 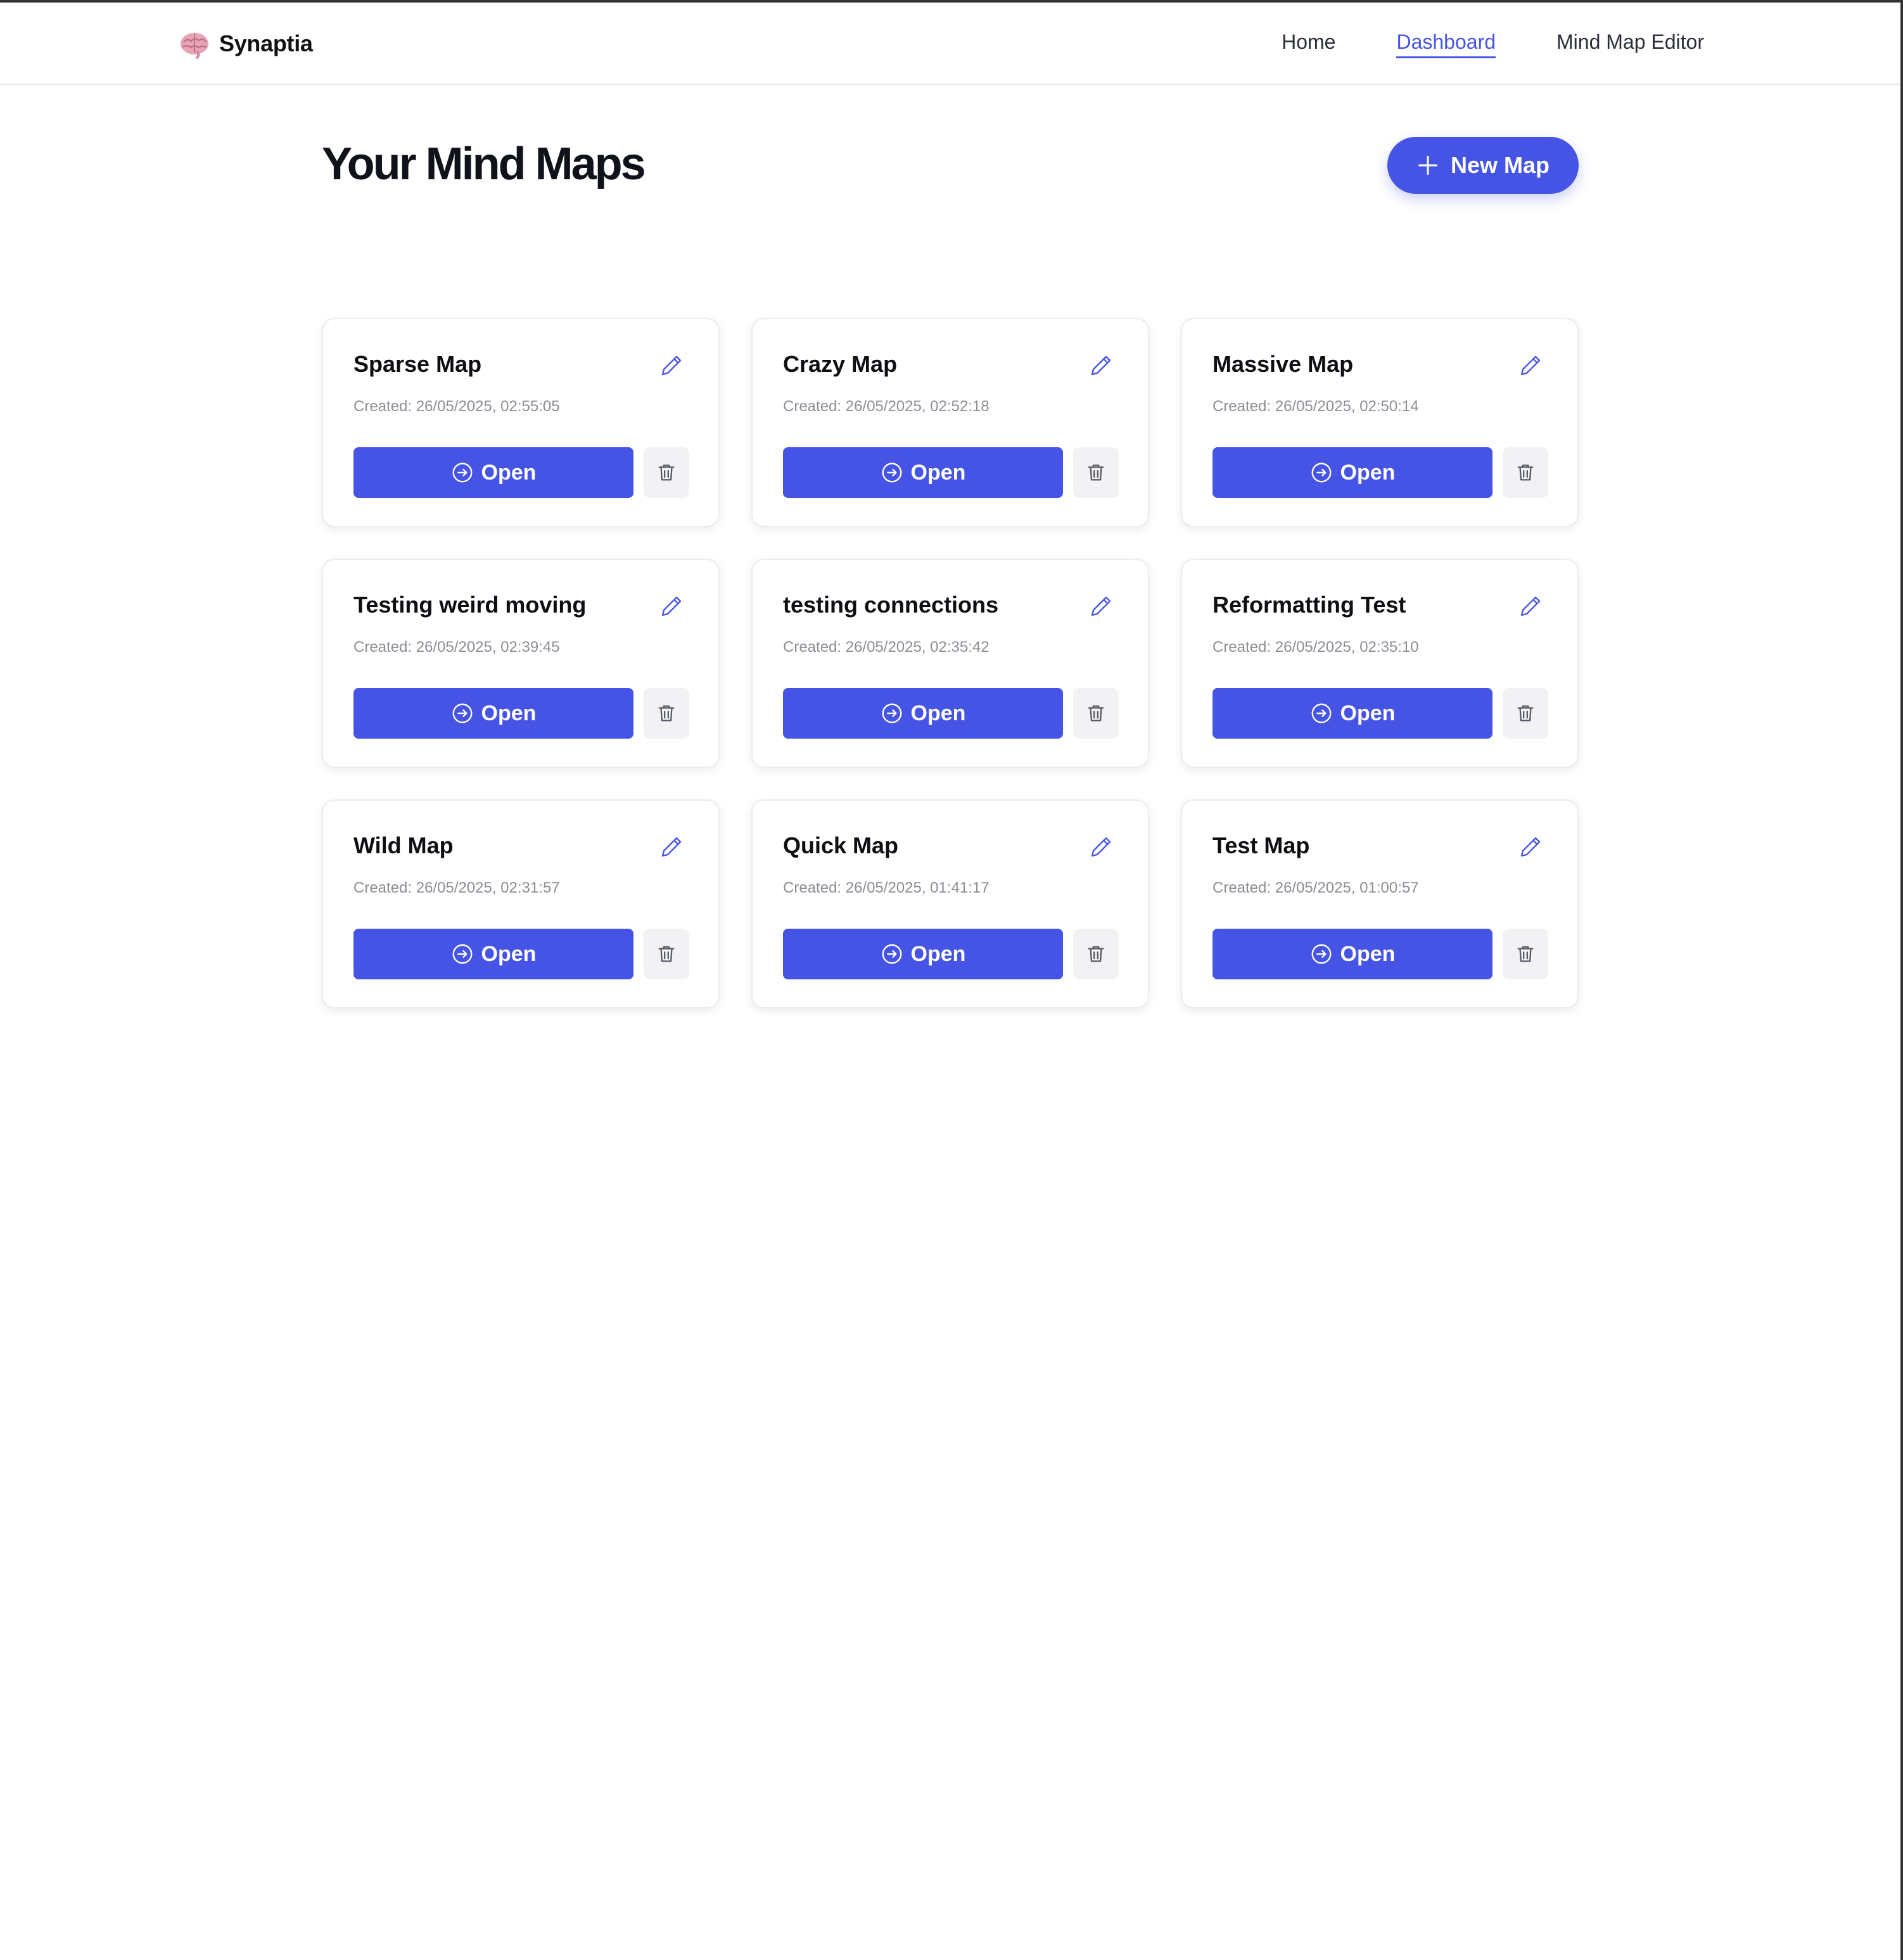 I want to click on page-title: Your Mind Maps, so click(x=484, y=164).